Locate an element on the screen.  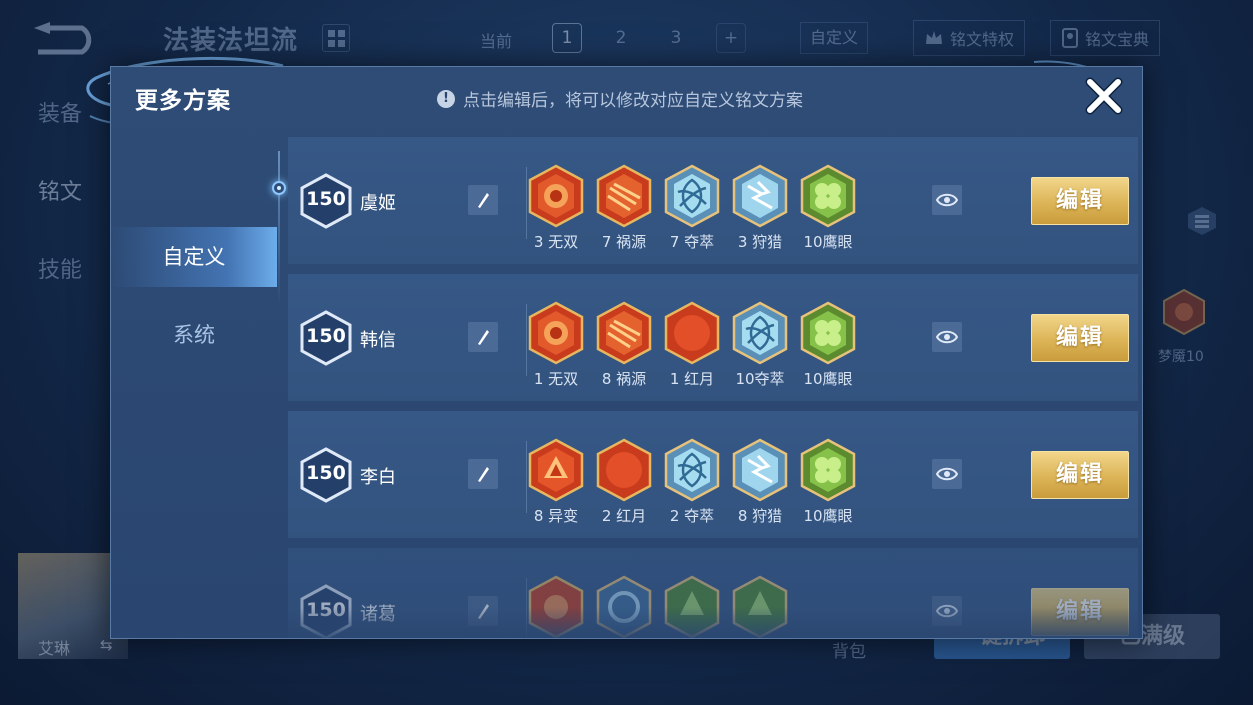
nav-tab-custom: 自定义 is located at coordinates (194, 257).